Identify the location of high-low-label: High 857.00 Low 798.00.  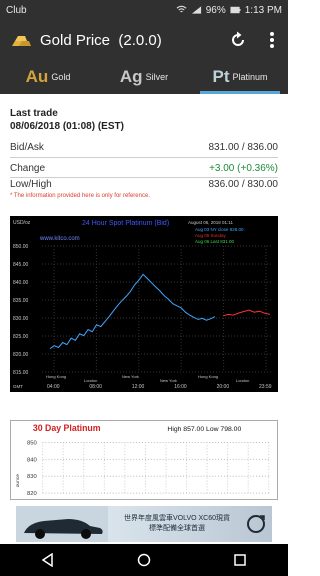
(204, 429).